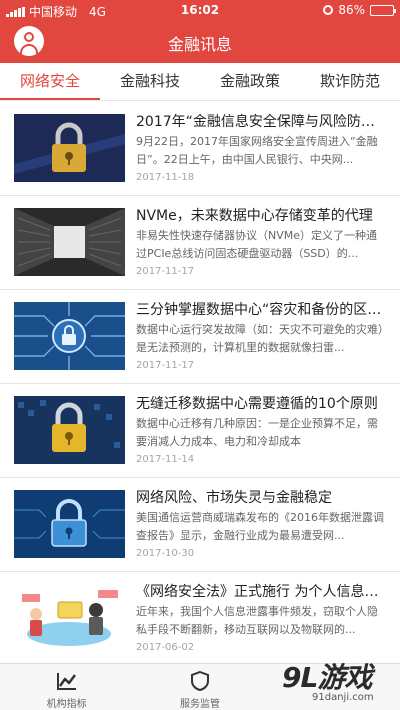 The width and height of the screenshot is (400, 710). I want to click on article-title: NVMe，未来数据中心存储变革的代理, so click(254, 216).